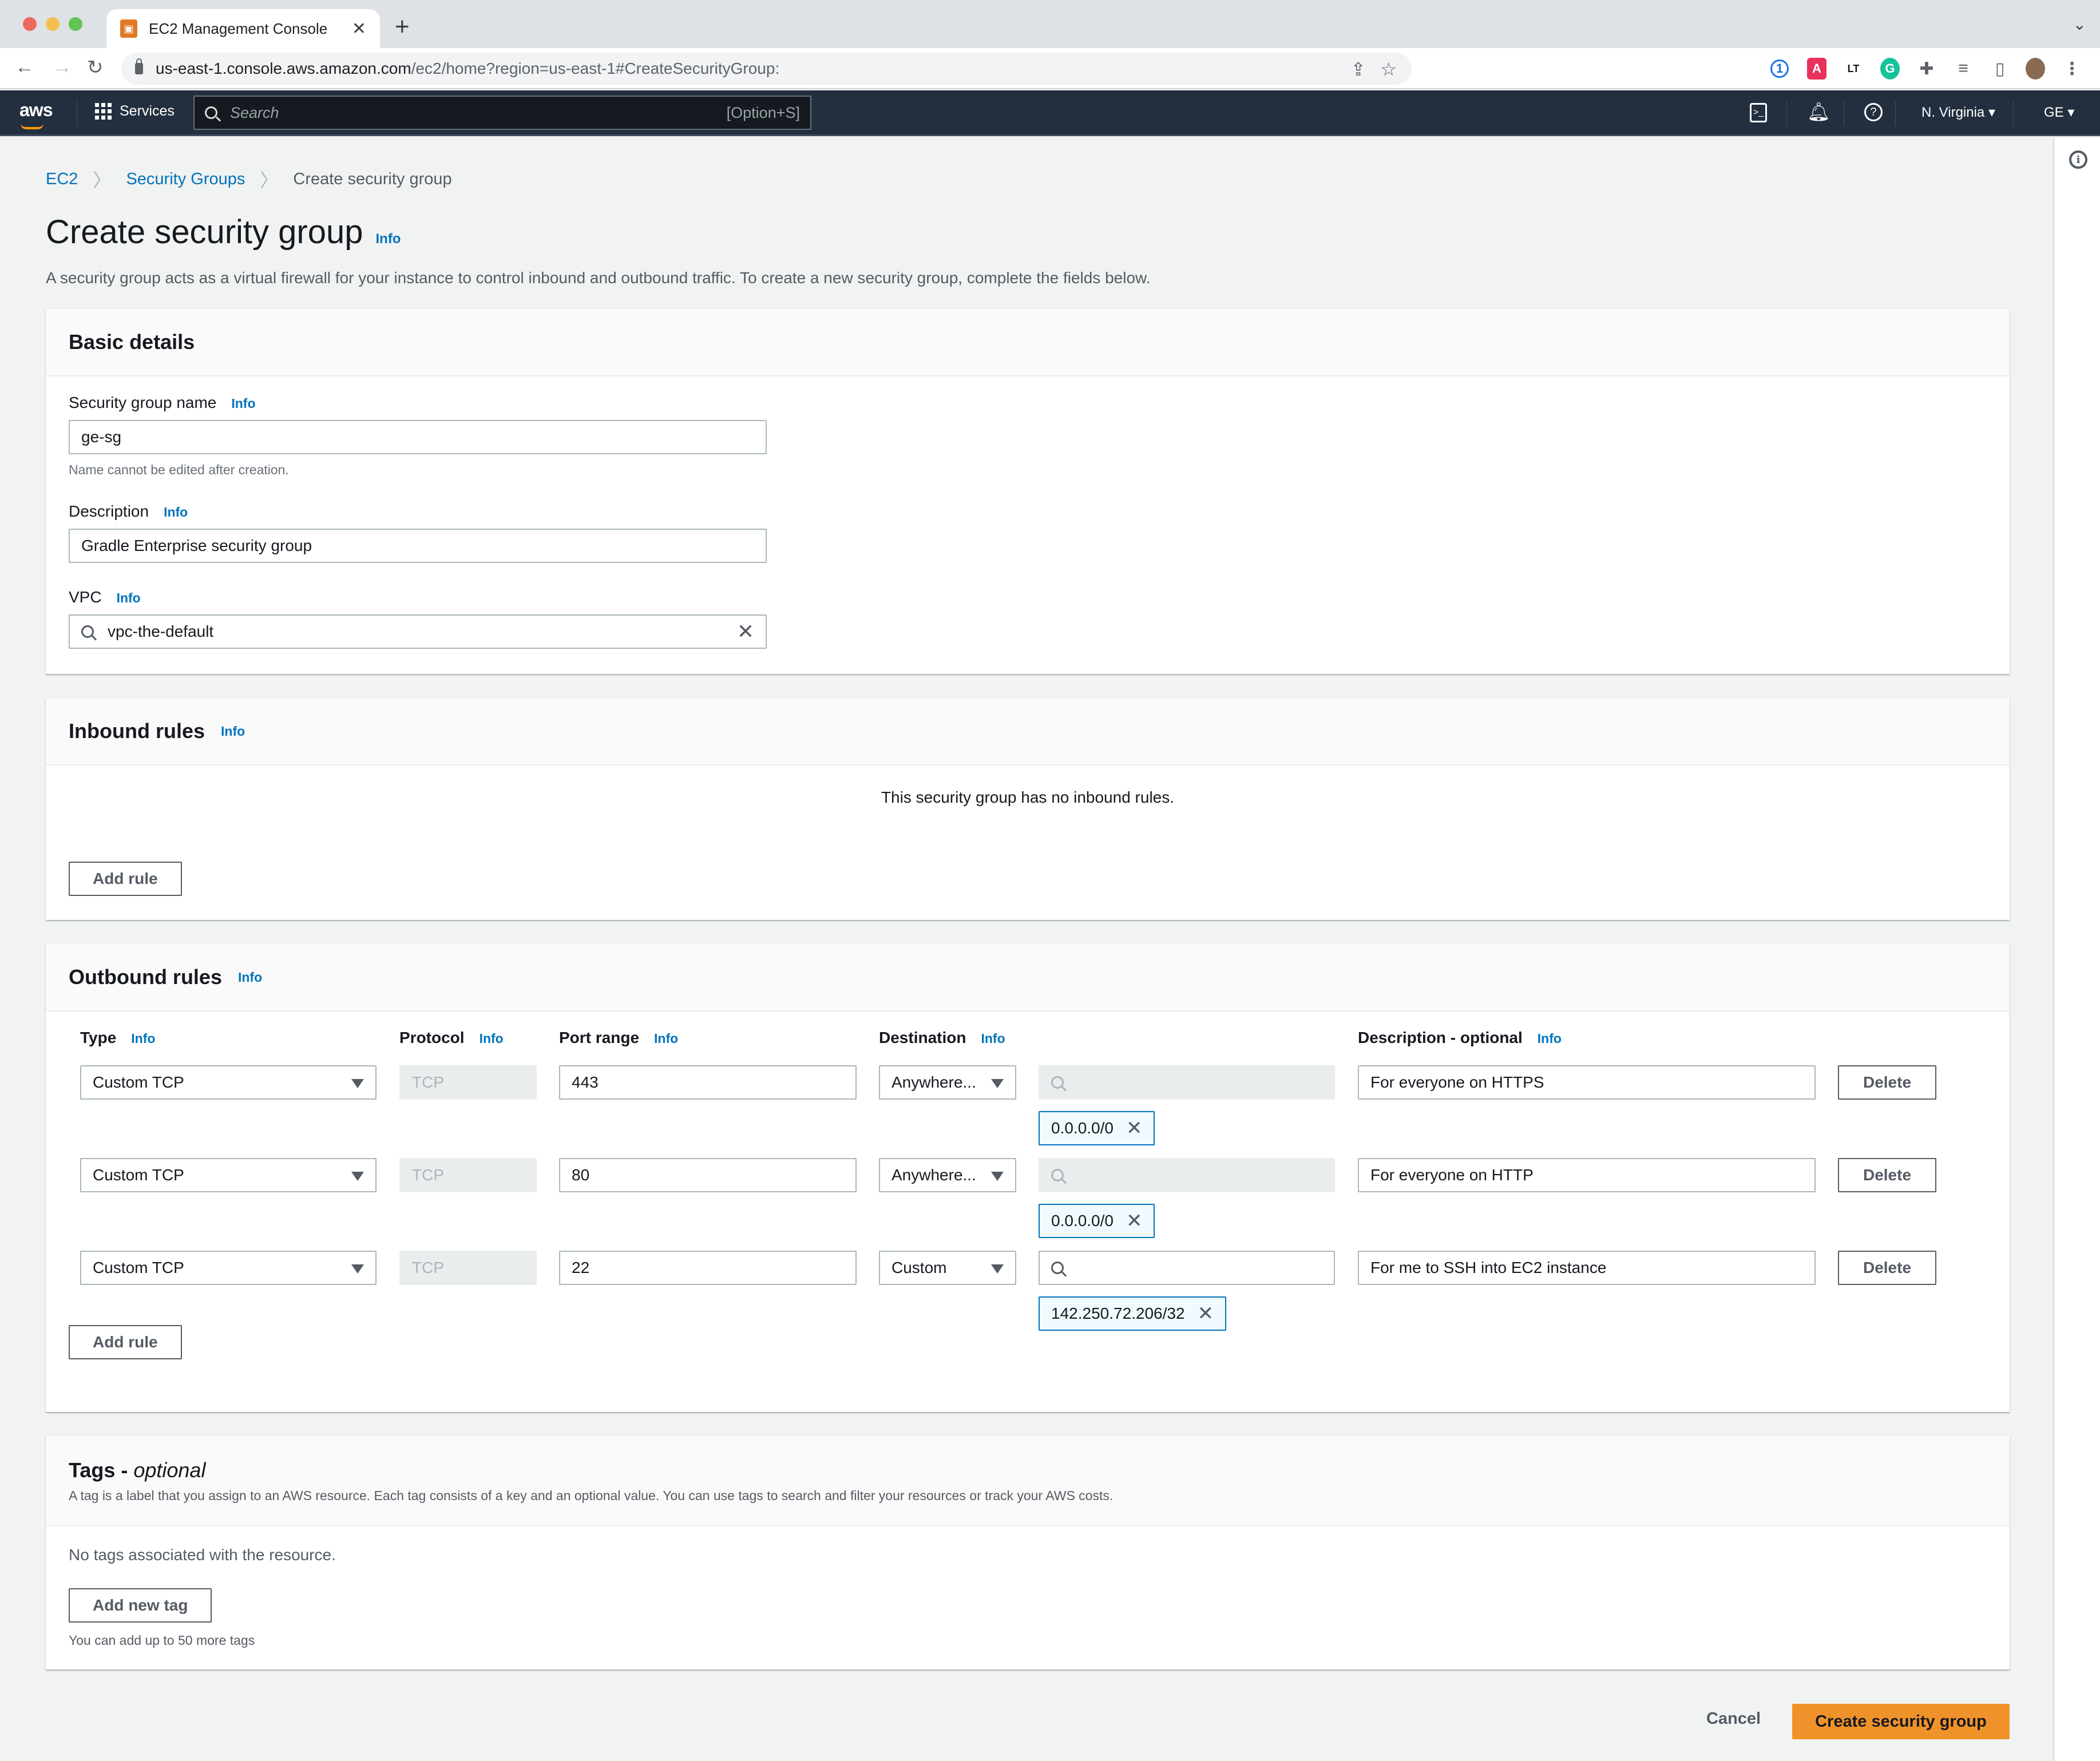 Image resolution: width=2100 pixels, height=1761 pixels. What do you see at coordinates (243, 29) in the screenshot?
I see `browser-tab: ▣ EC2 Management Console ✕` at bounding box center [243, 29].